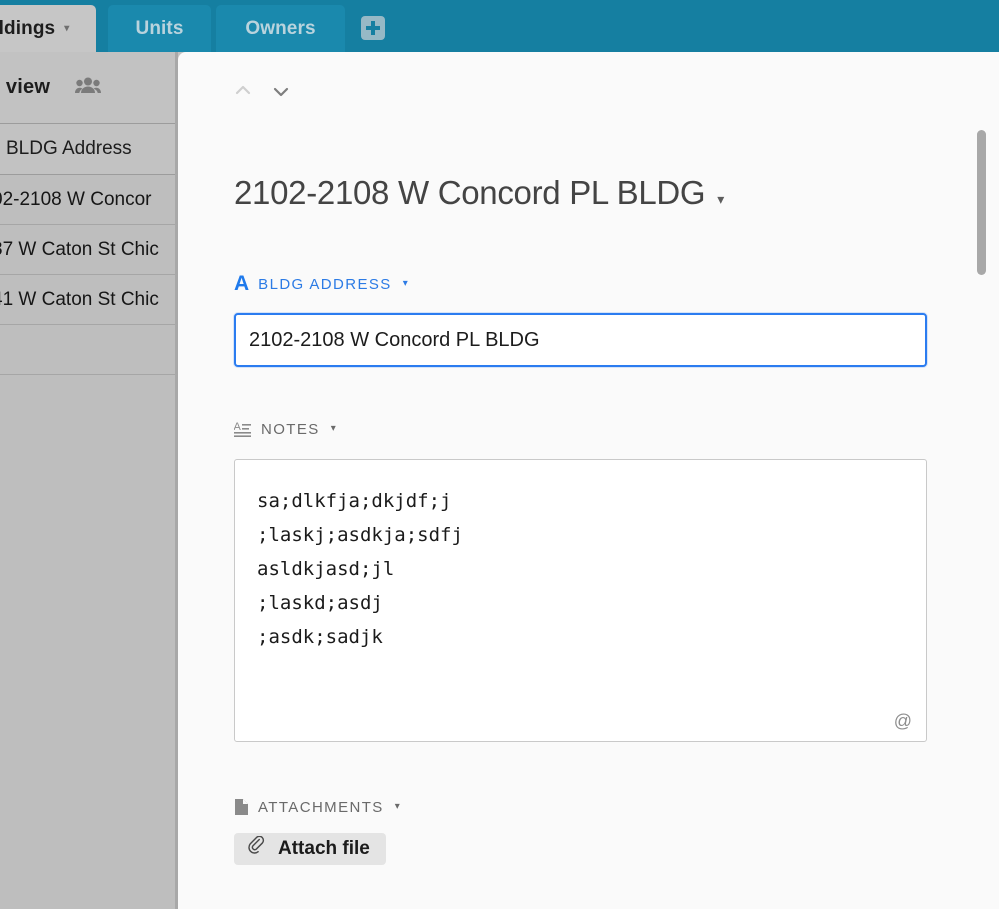 The image size is (999, 909). I want to click on scrollbar-thumb, so click(981, 202).